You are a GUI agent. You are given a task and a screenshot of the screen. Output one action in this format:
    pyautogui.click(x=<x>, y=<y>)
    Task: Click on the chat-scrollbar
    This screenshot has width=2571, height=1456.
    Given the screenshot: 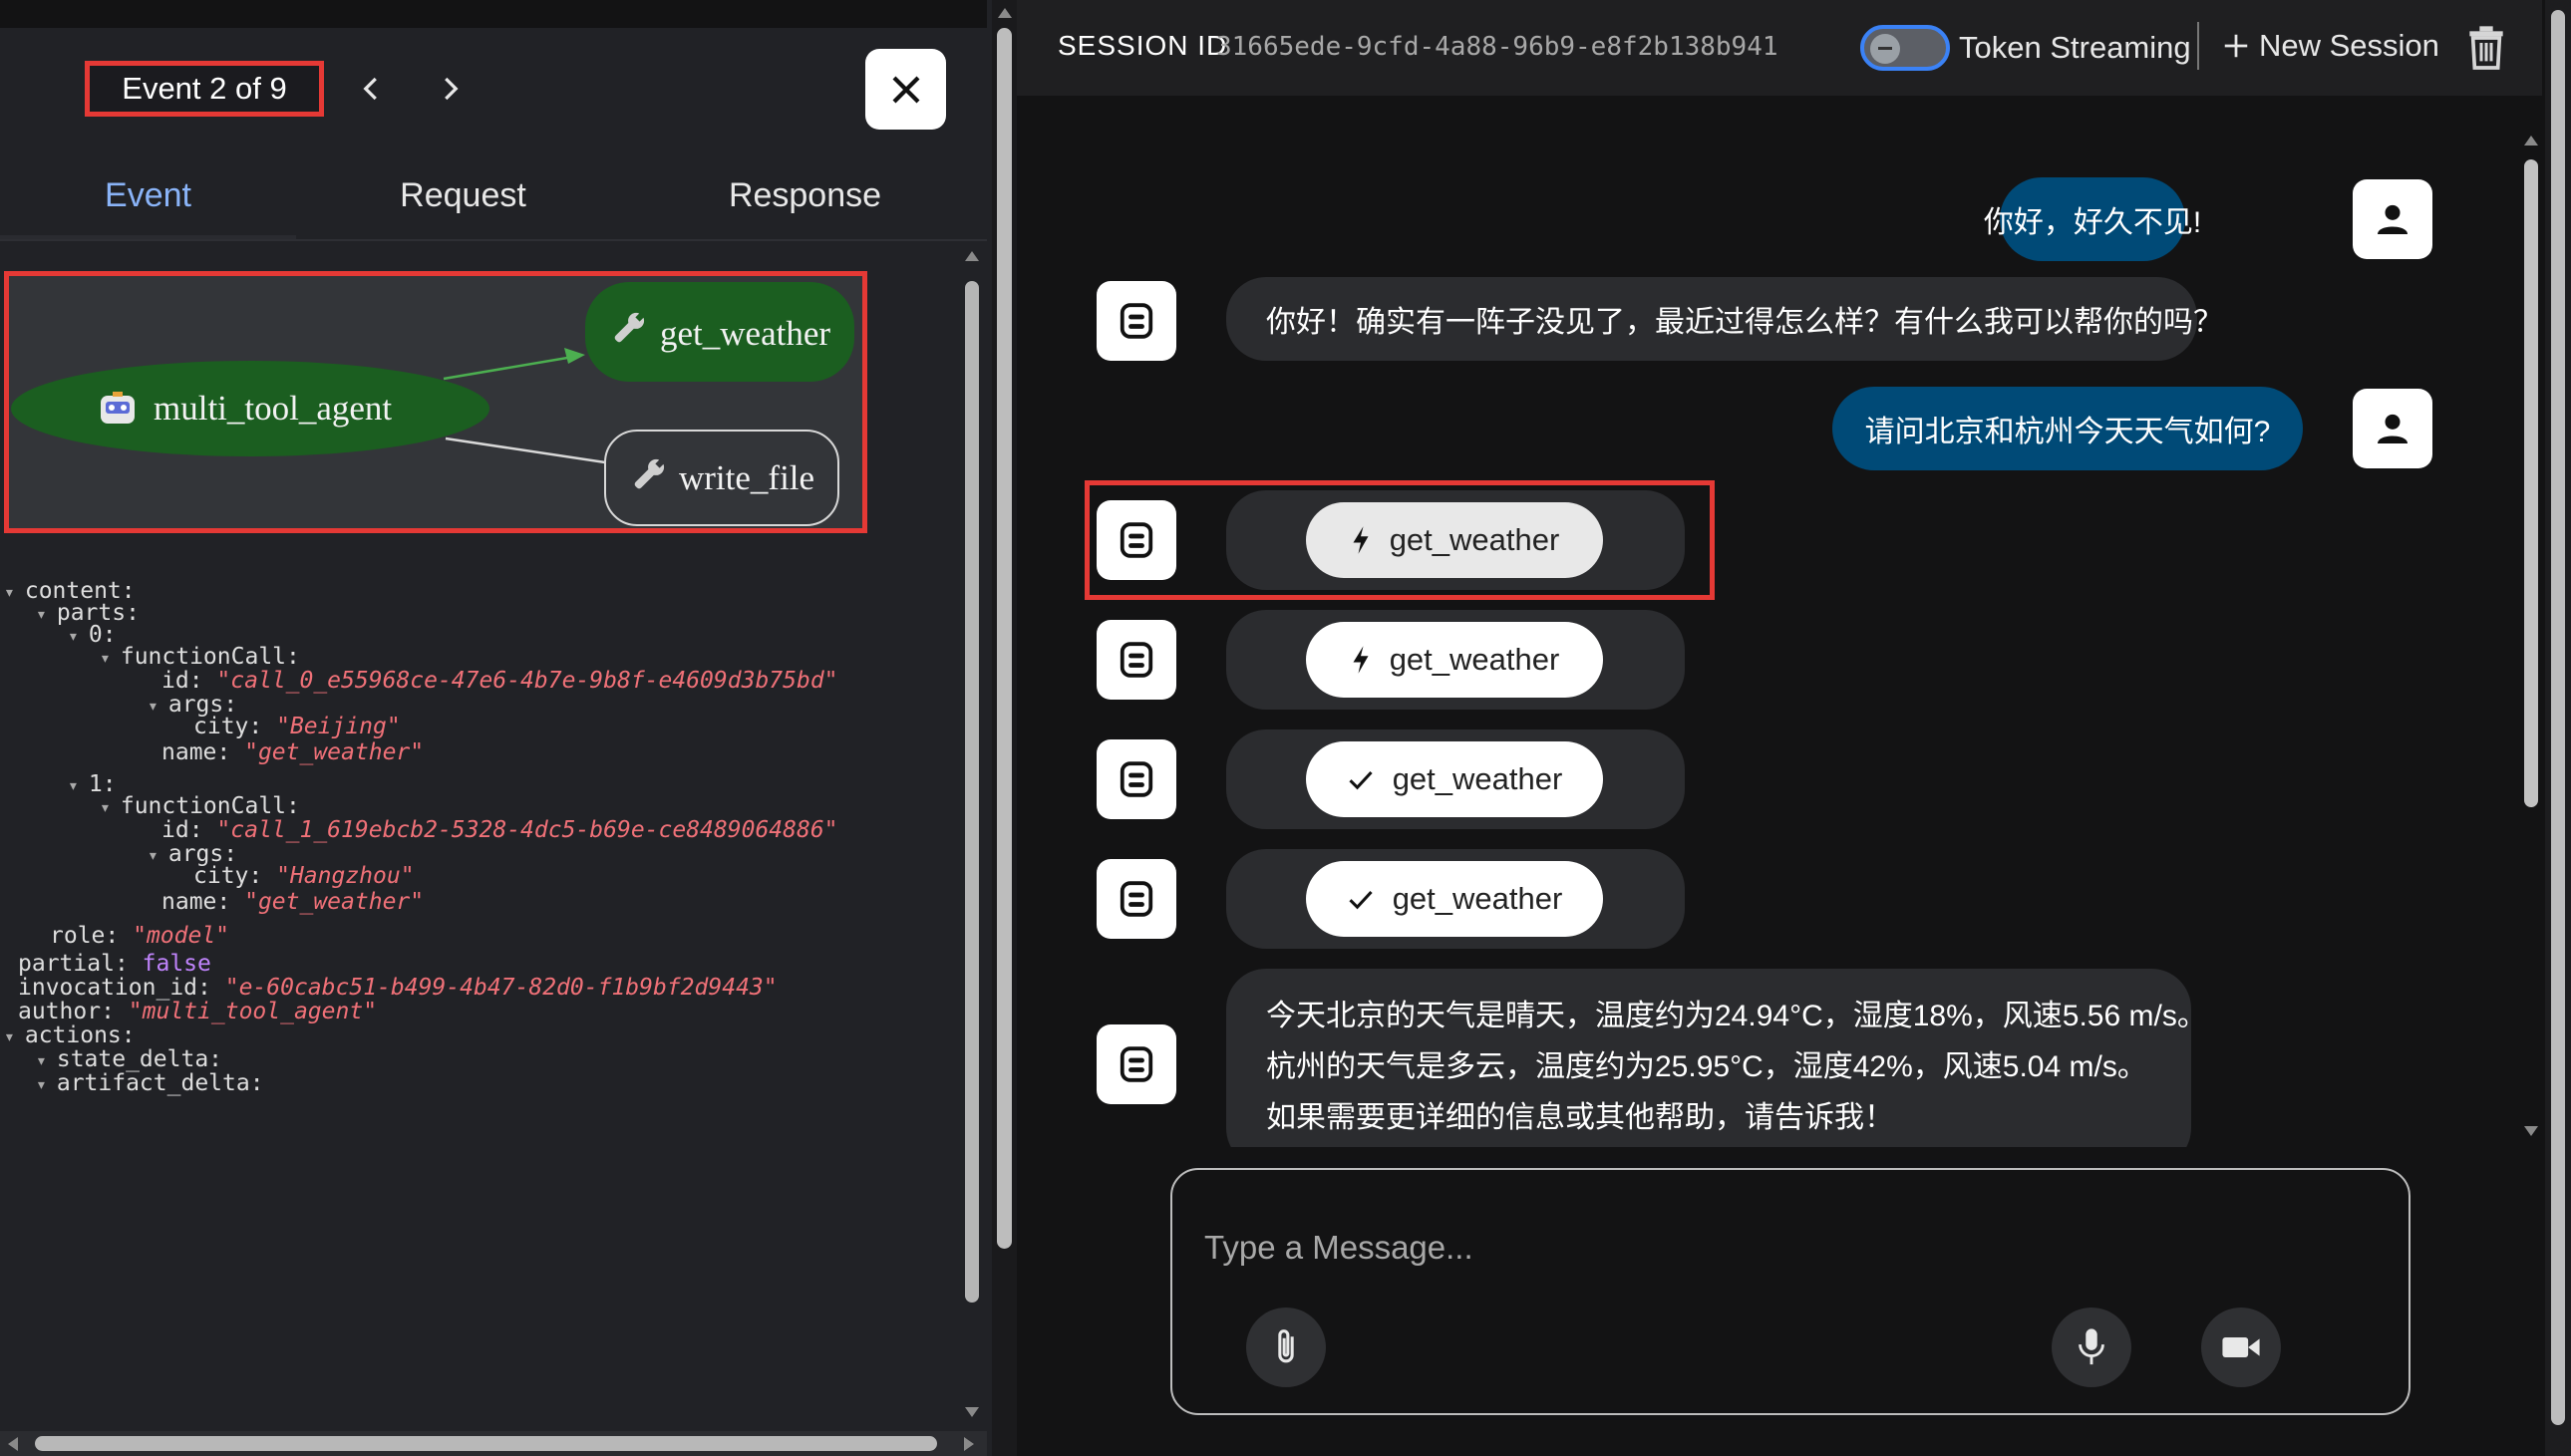 What is the action you would take?
    pyautogui.click(x=2531, y=636)
    